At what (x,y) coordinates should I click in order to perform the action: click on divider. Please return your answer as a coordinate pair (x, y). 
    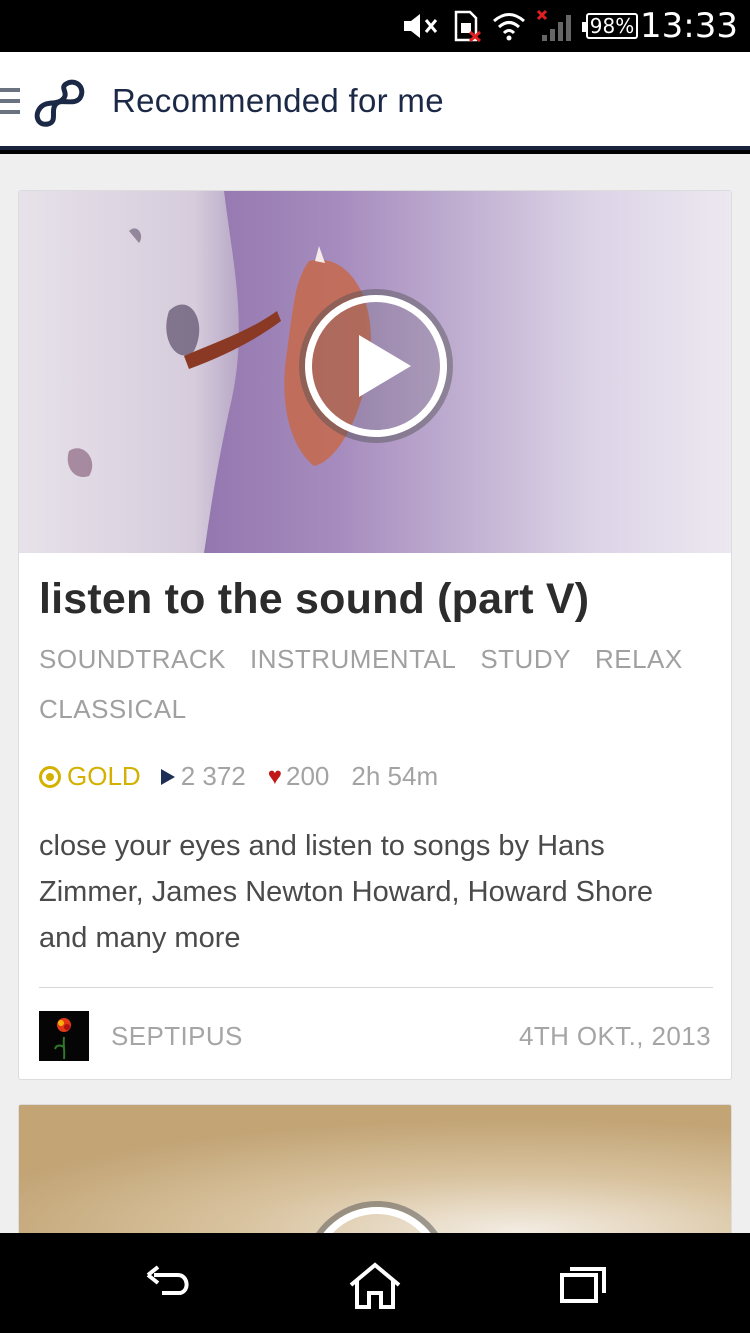
    Looking at the image, I should click on (376, 987).